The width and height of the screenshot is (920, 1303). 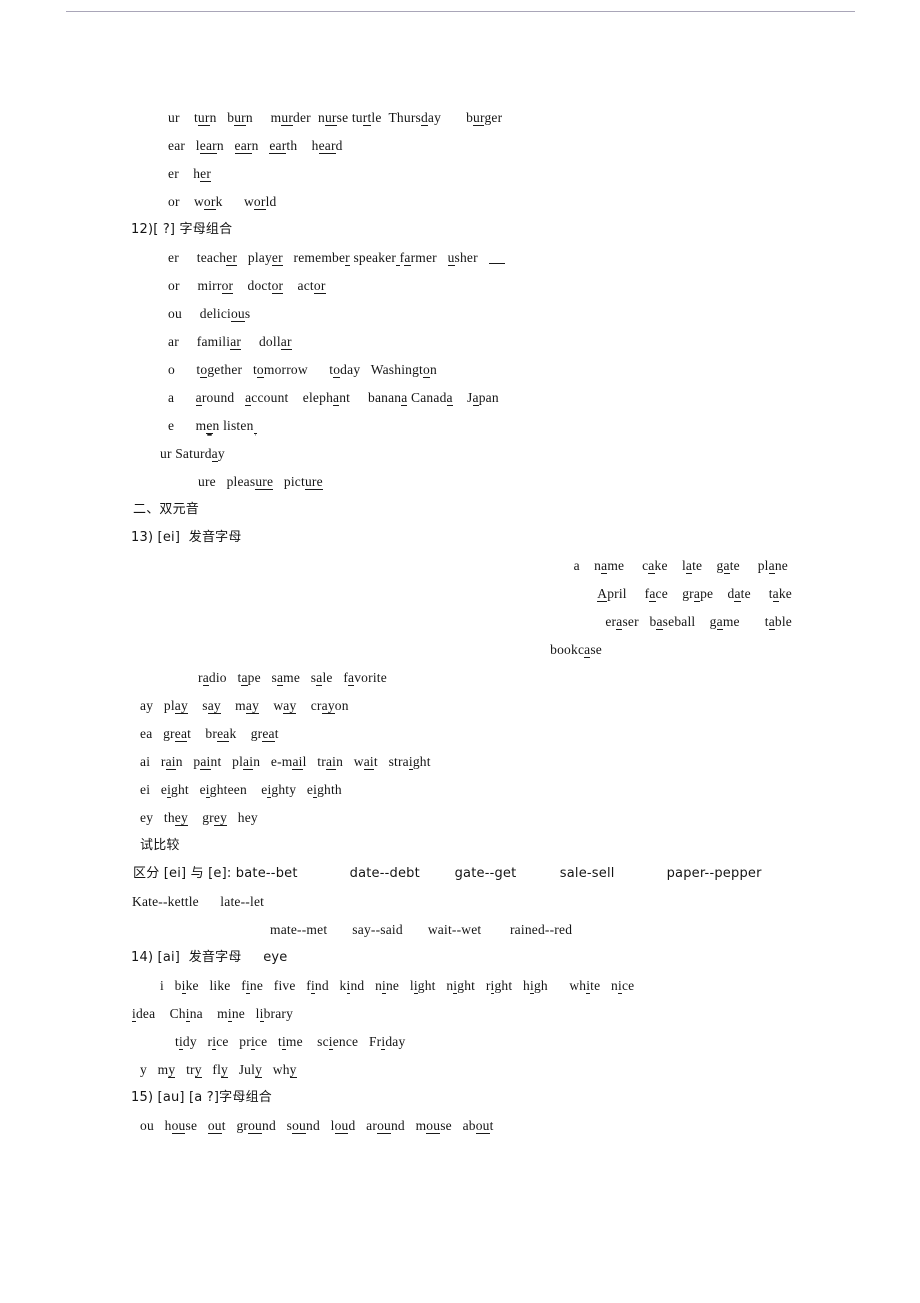 I want to click on word-row-y-my: y my try fly July why, so click(x=218, y=1070).